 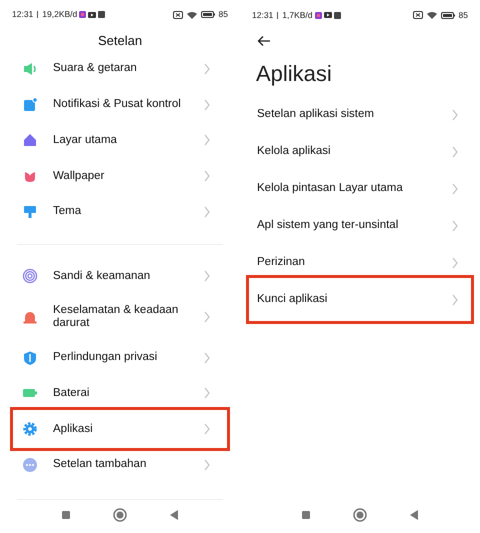 I want to click on settings-item: Baterai, so click(x=120, y=393).